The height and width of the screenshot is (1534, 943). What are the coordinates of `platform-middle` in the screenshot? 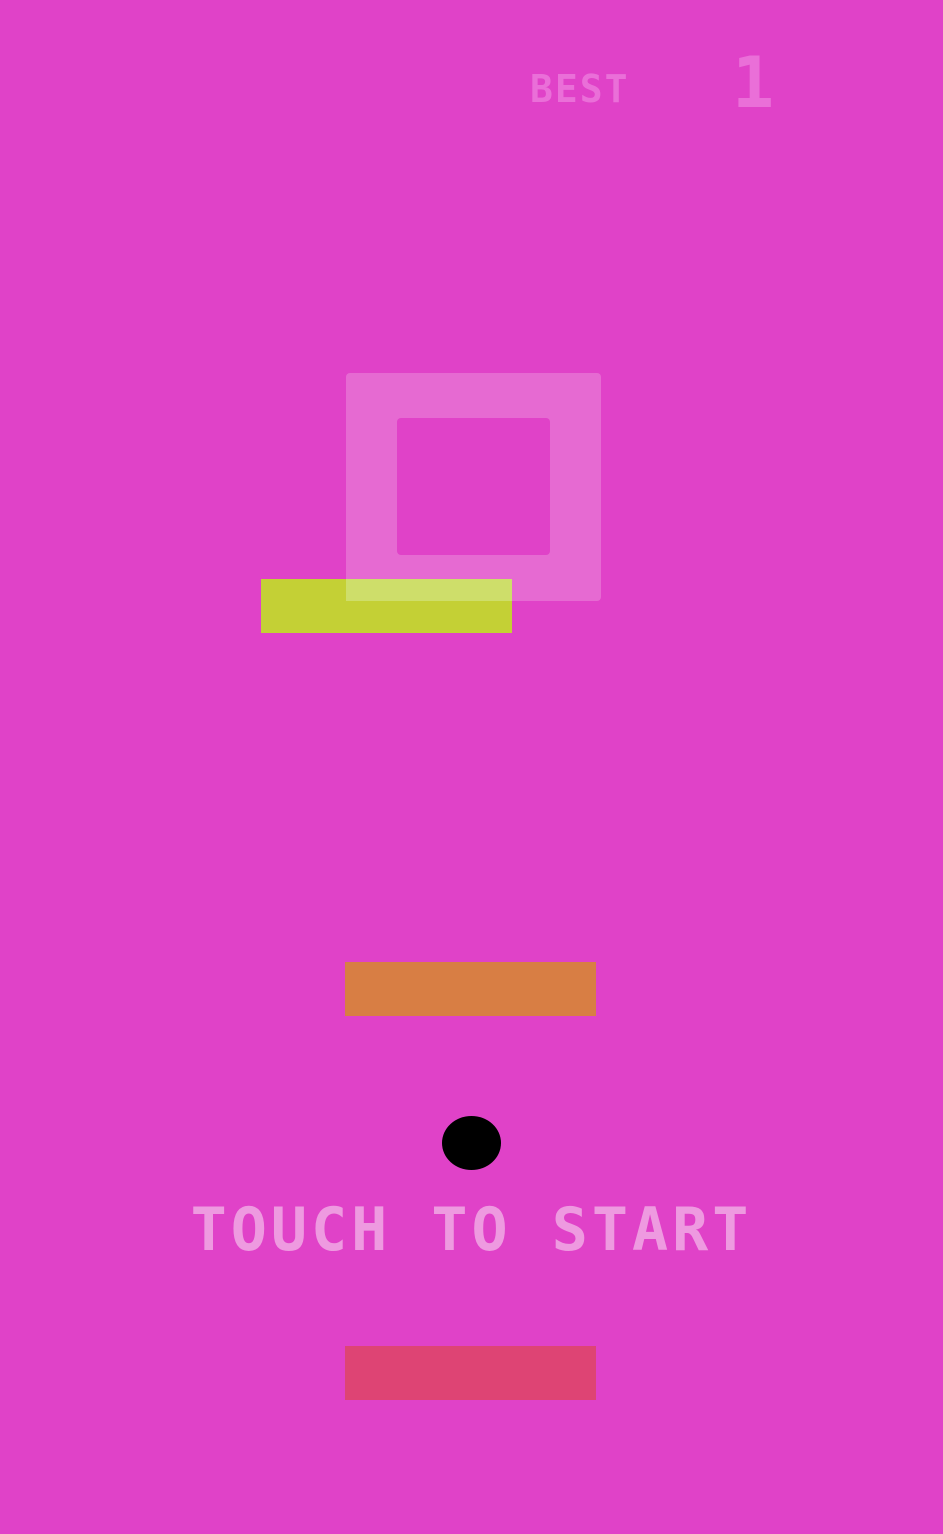 It's located at (470, 989).